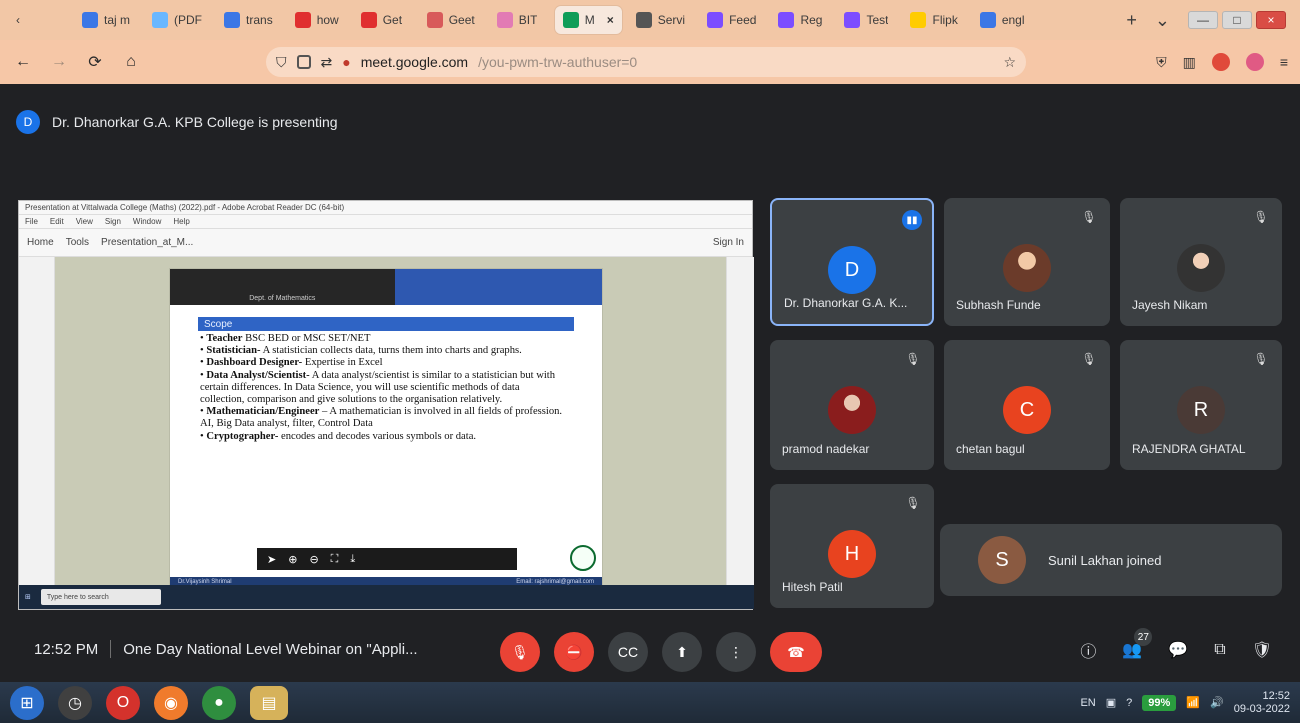 The height and width of the screenshot is (723, 1300). I want to click on home-icon: ⌂, so click(131, 62).